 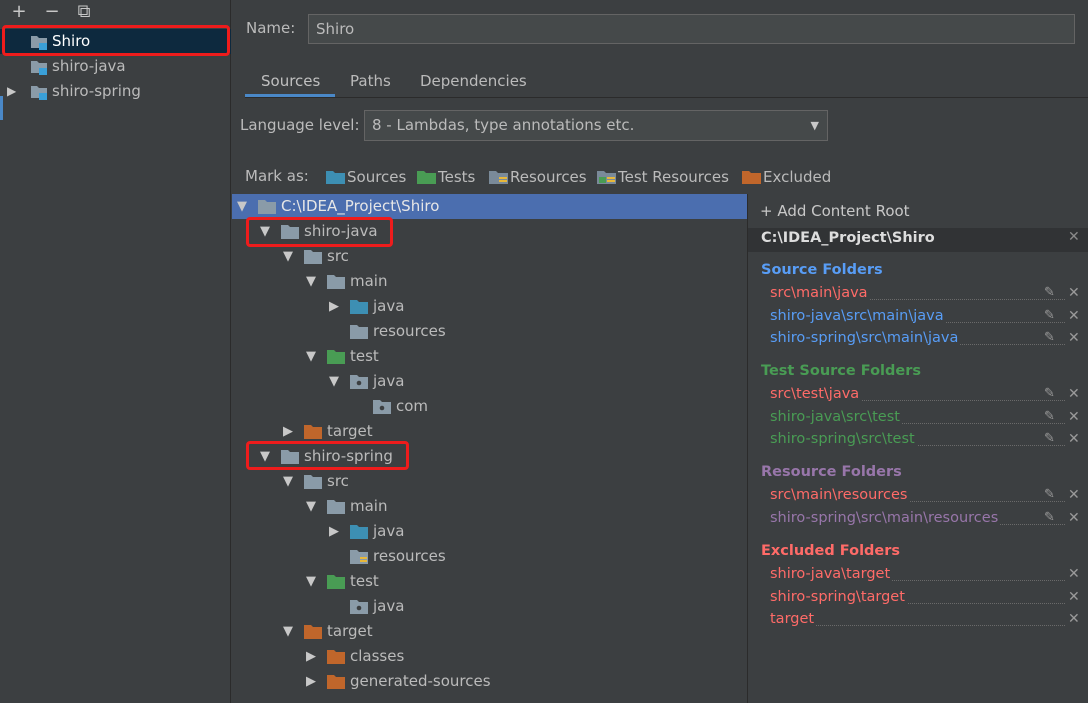 I want to click on tab-paths: Paths, so click(x=370, y=83).